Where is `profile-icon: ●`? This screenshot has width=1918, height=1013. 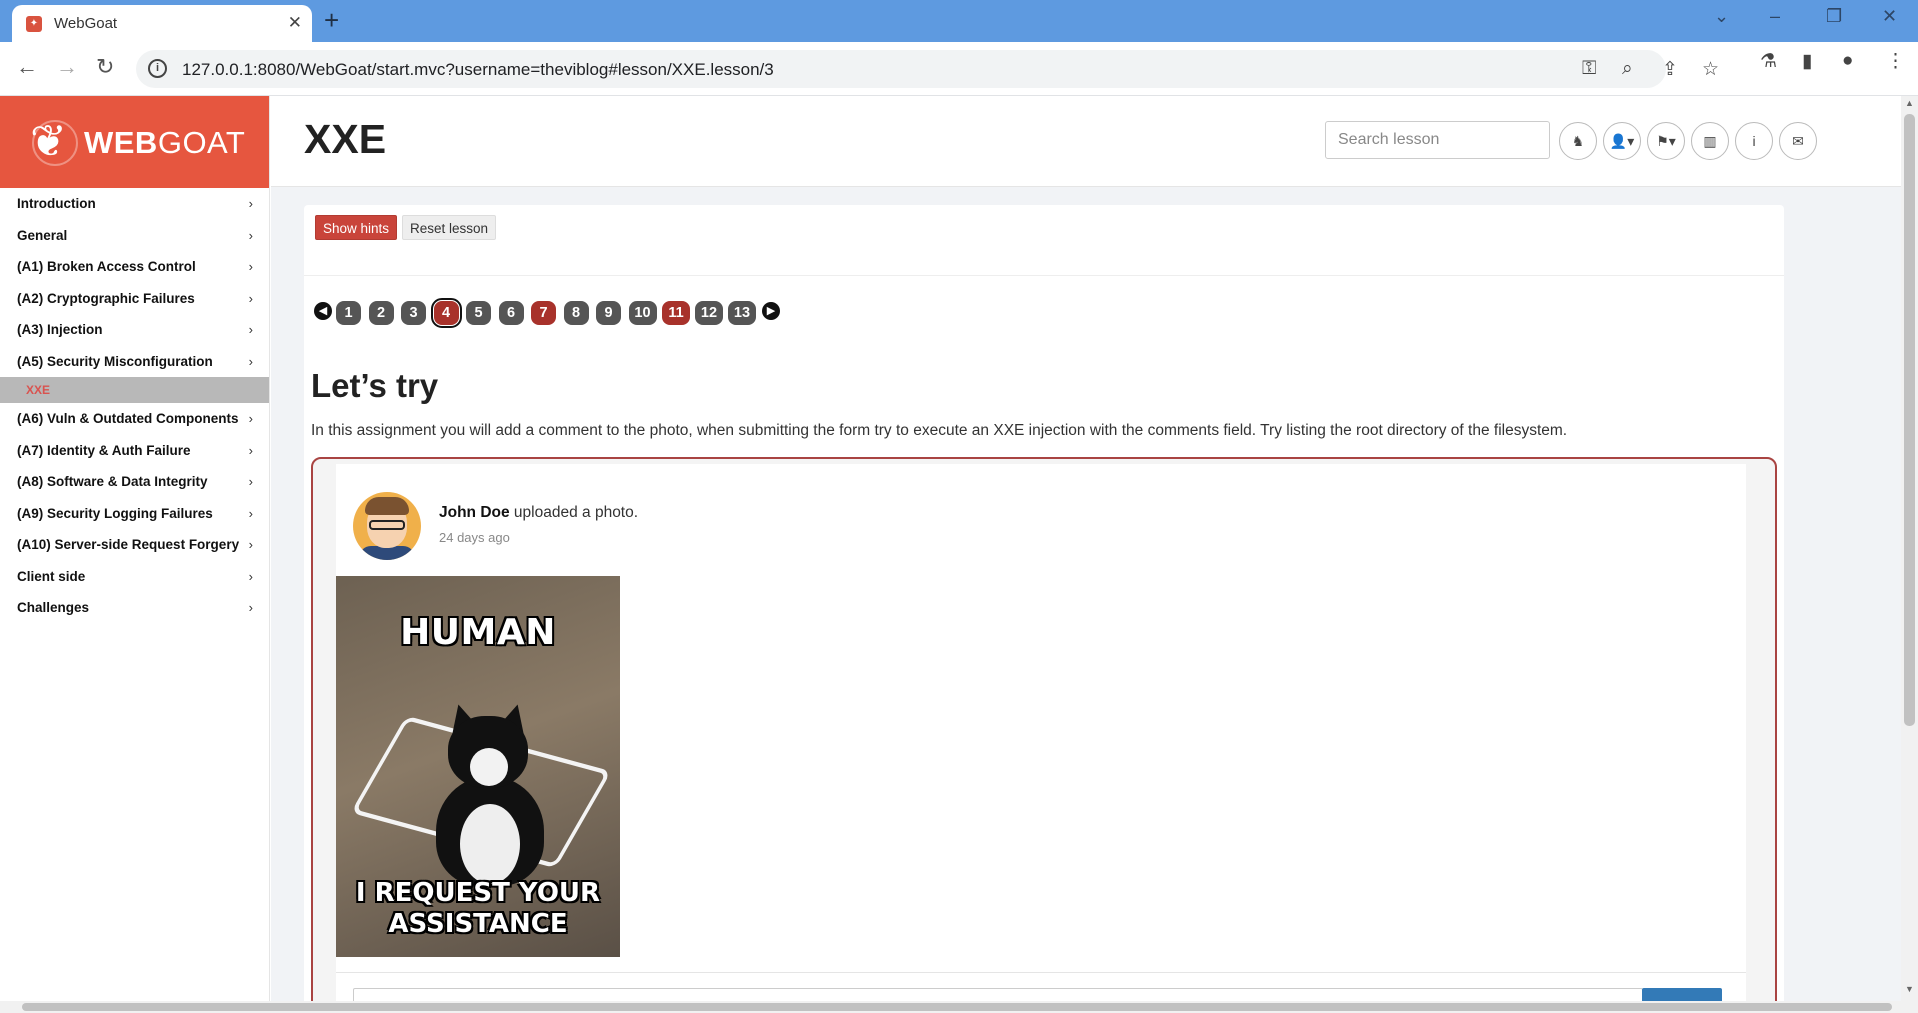
profile-icon: ● is located at coordinates (1847, 61).